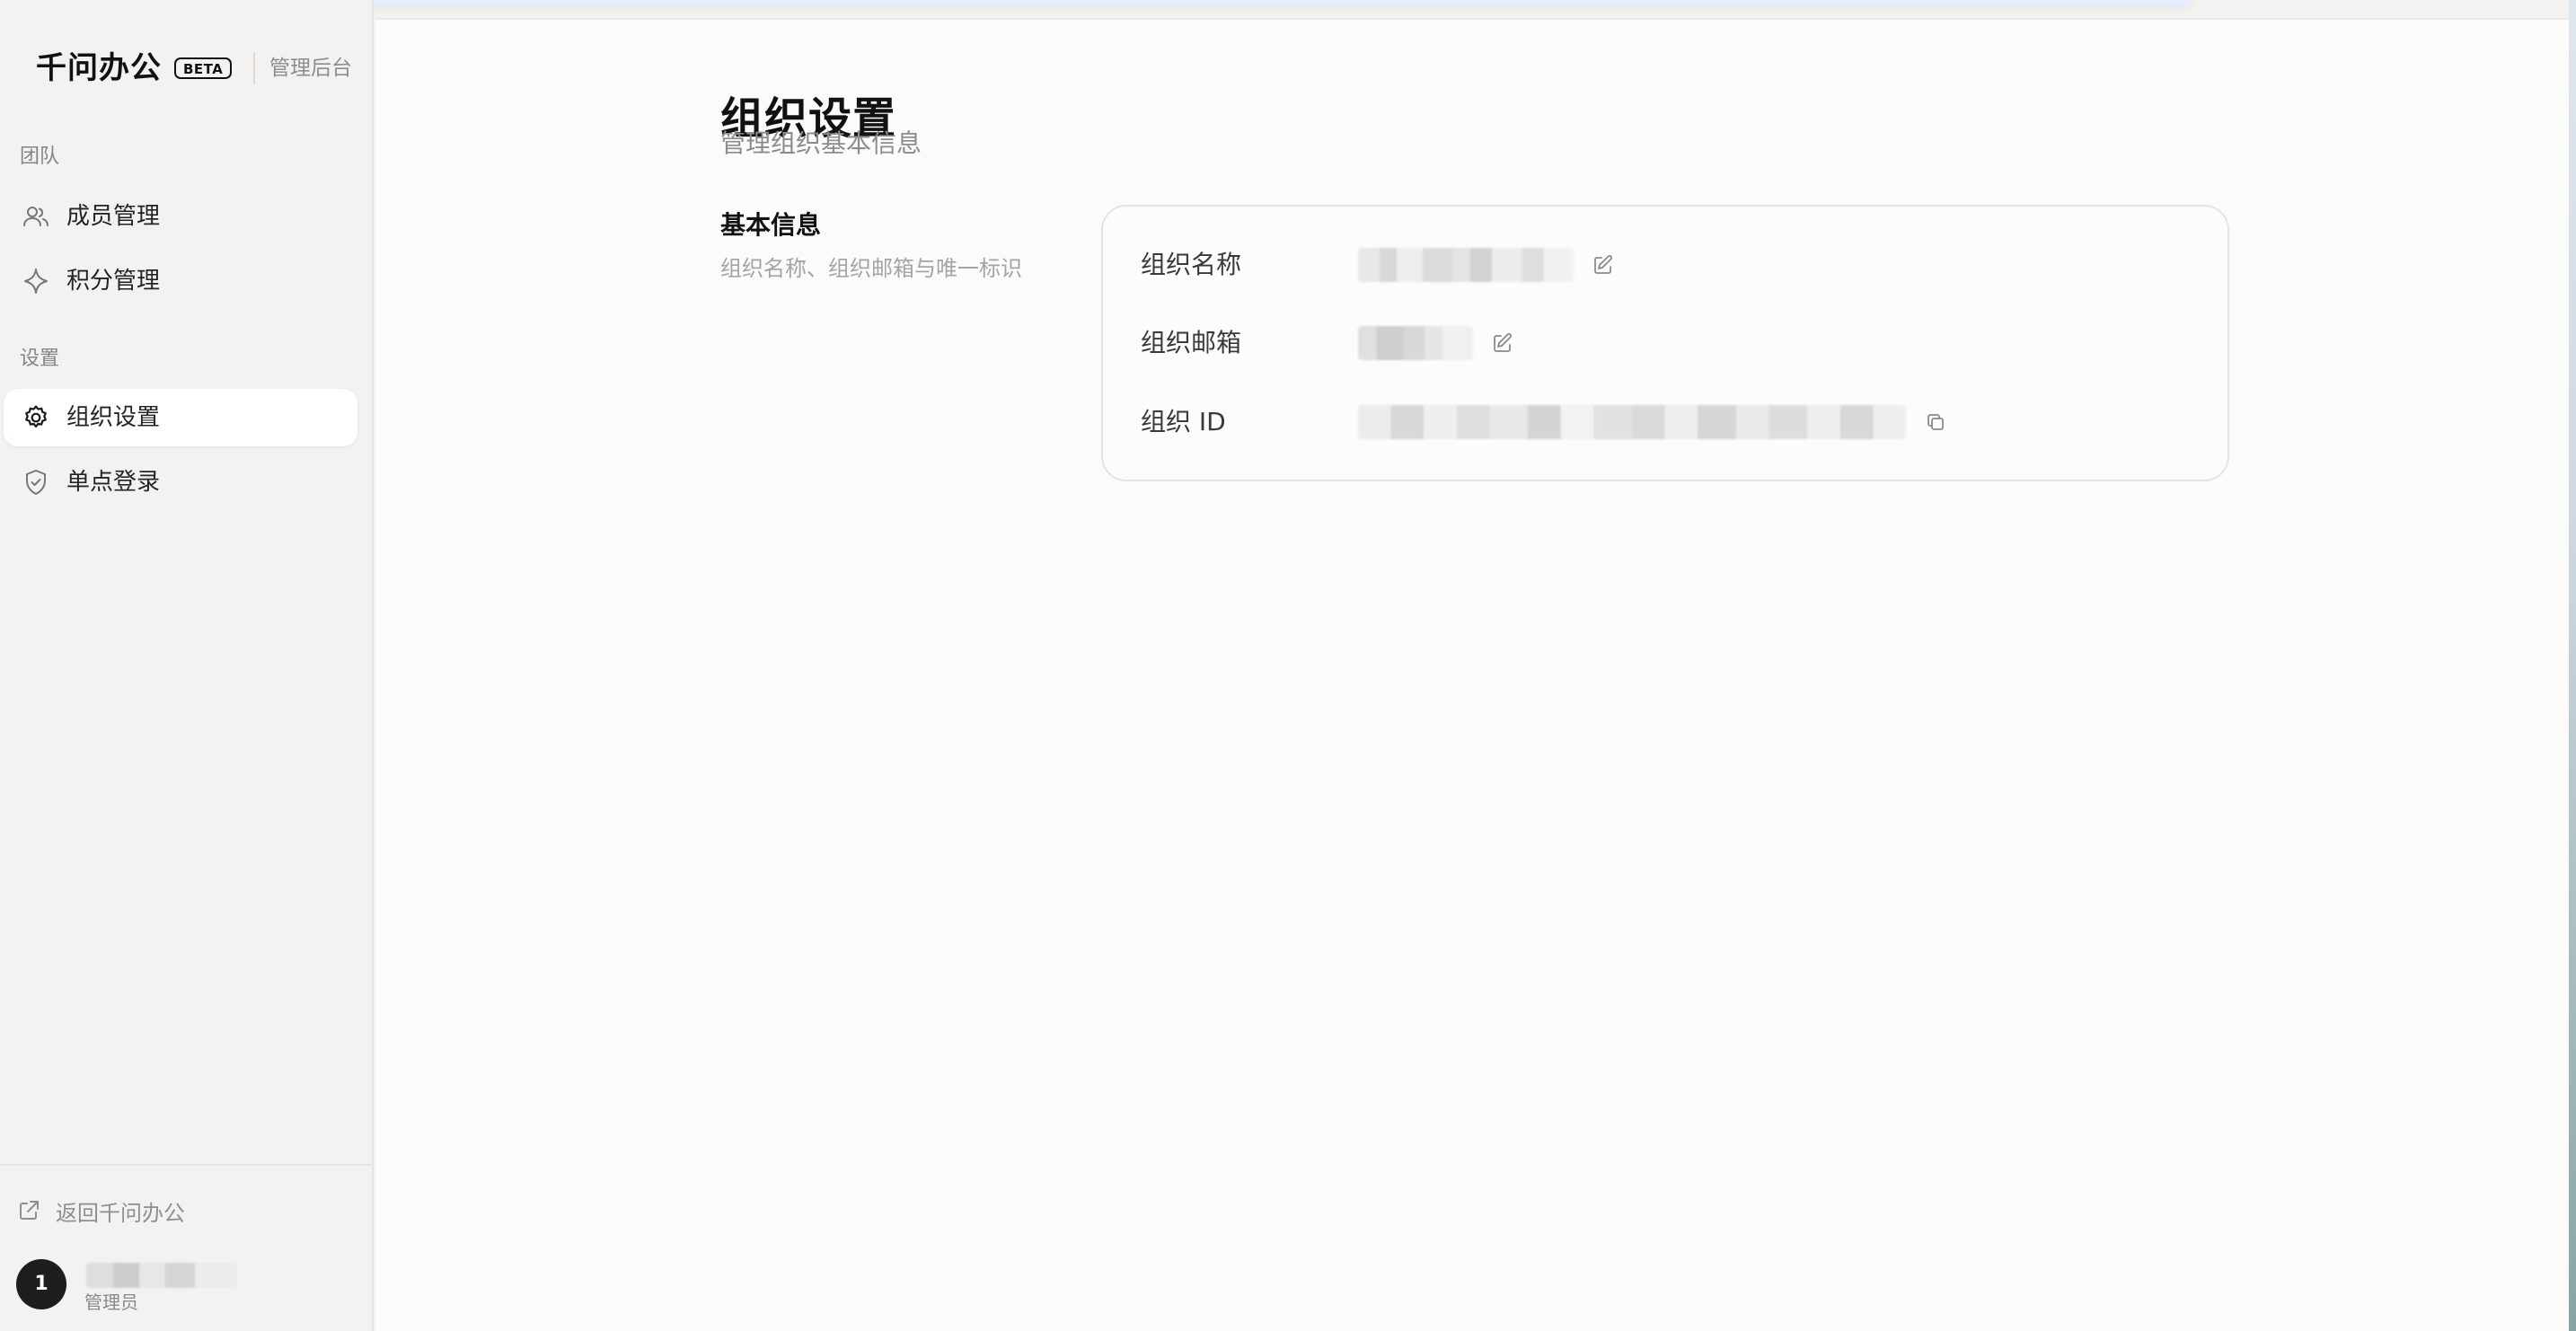 This screenshot has width=2576, height=1331. What do you see at coordinates (113, 216) in the screenshot?
I see `sidebar-item-label: 成员管理` at bounding box center [113, 216].